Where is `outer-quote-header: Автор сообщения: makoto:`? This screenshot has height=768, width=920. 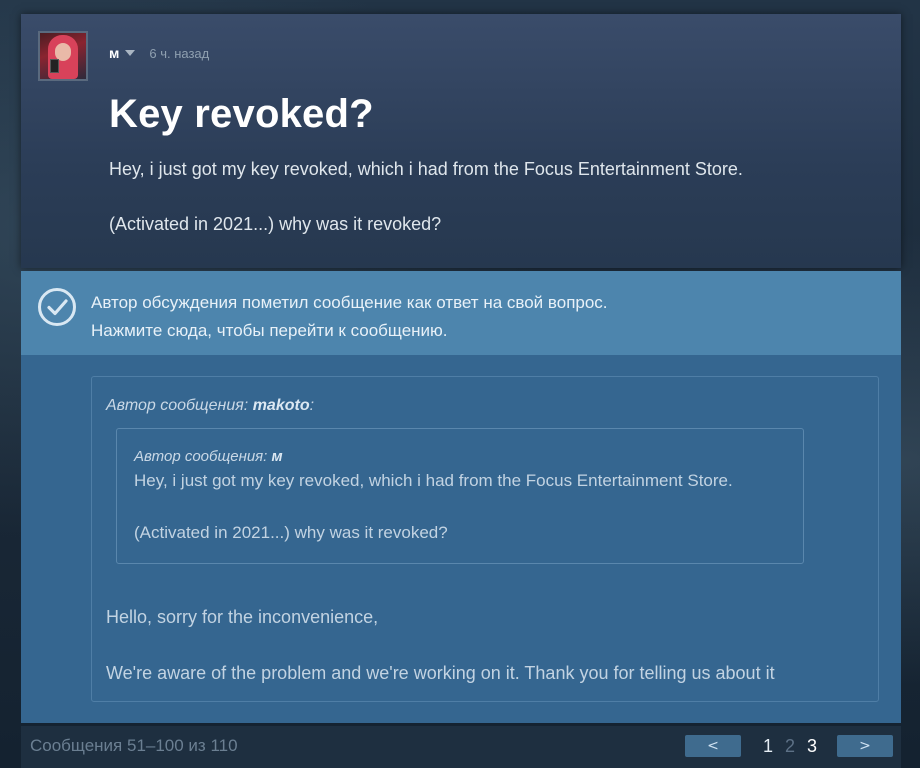 outer-quote-header: Автор сообщения: makoto: is located at coordinates (210, 406).